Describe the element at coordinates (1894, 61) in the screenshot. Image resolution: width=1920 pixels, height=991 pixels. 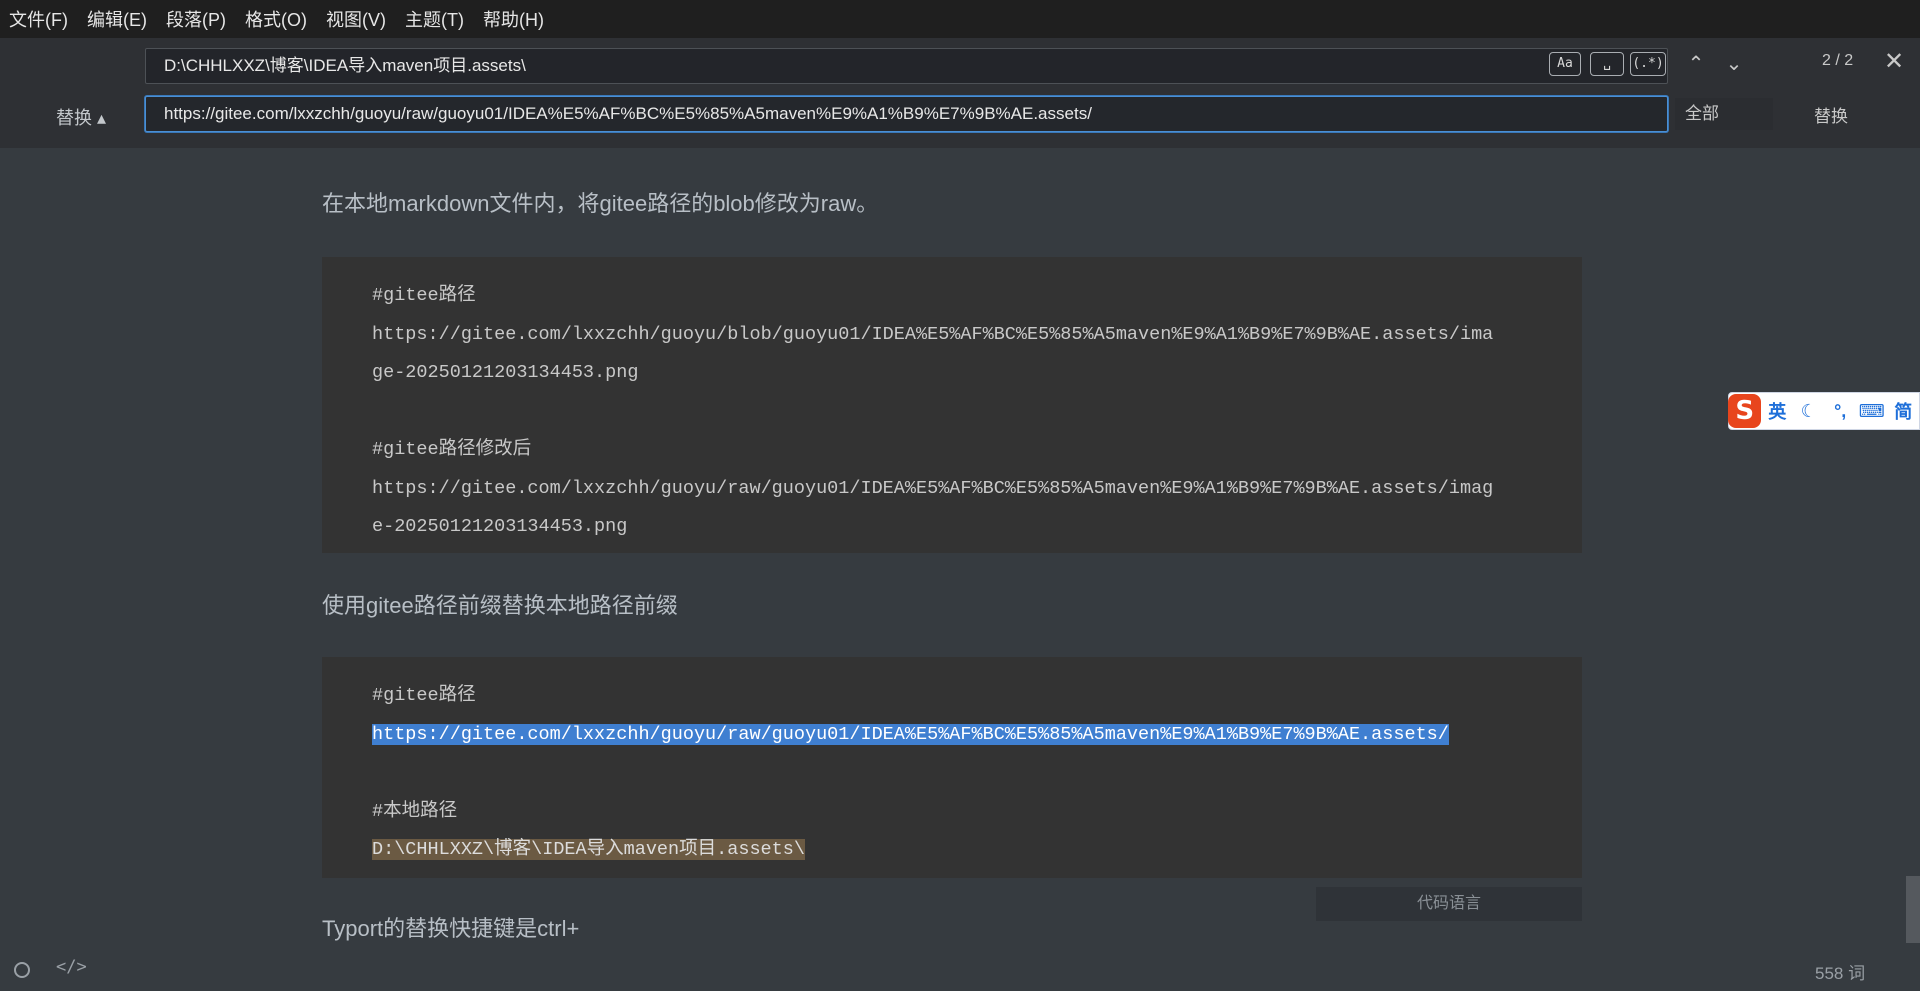
I see `close-icon: ✕` at that location.